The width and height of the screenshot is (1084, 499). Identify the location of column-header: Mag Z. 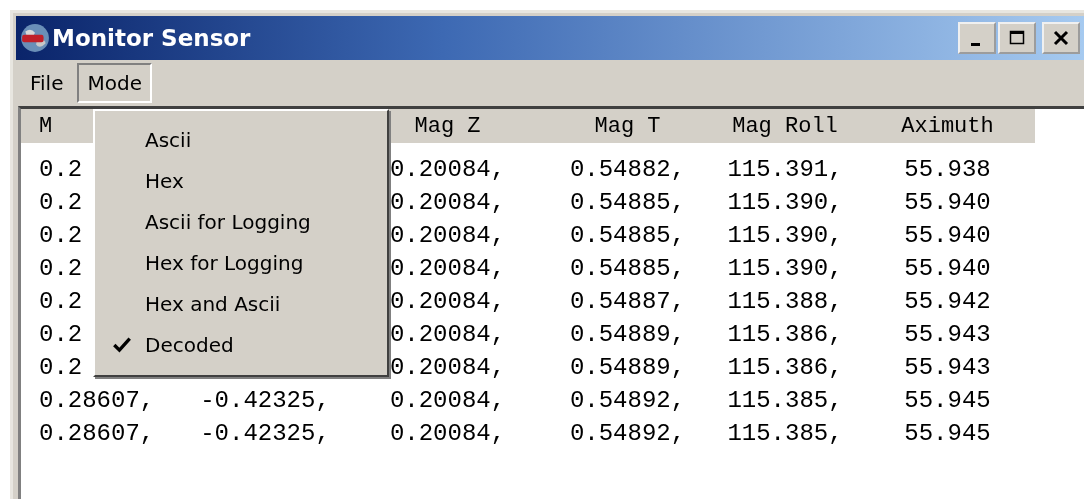
(447, 126).